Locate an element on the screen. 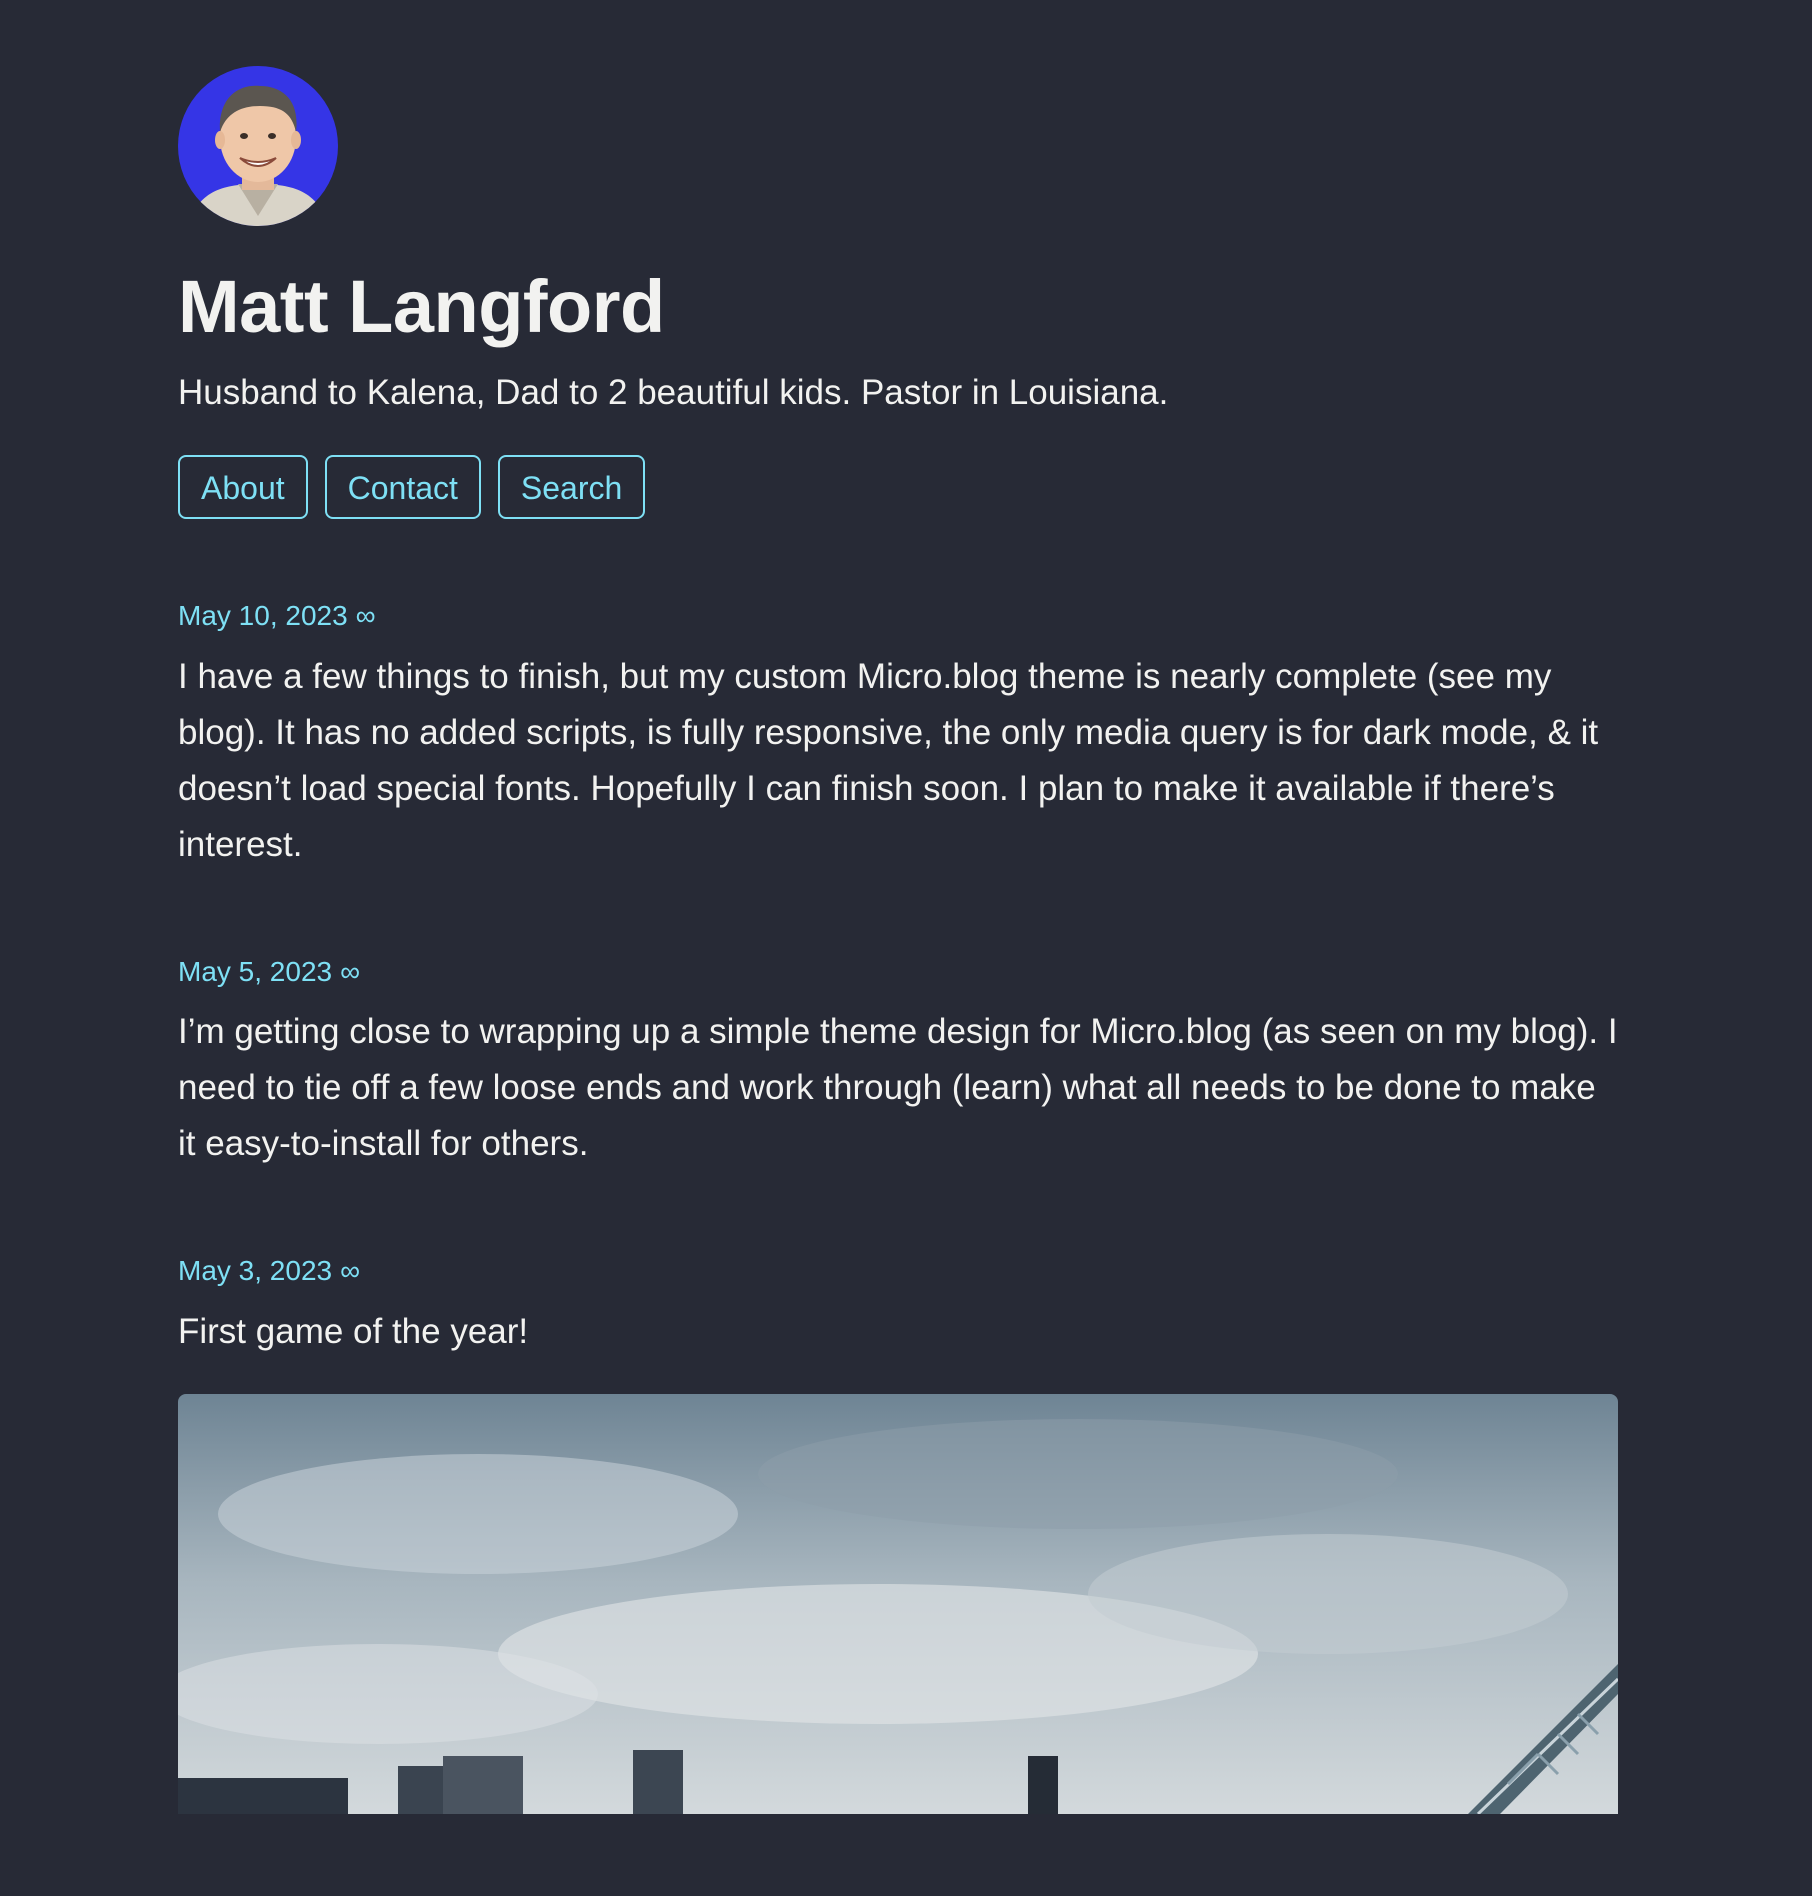 This screenshot has height=1896, width=1812. site-title: Matt Langford is located at coordinates (898, 307).